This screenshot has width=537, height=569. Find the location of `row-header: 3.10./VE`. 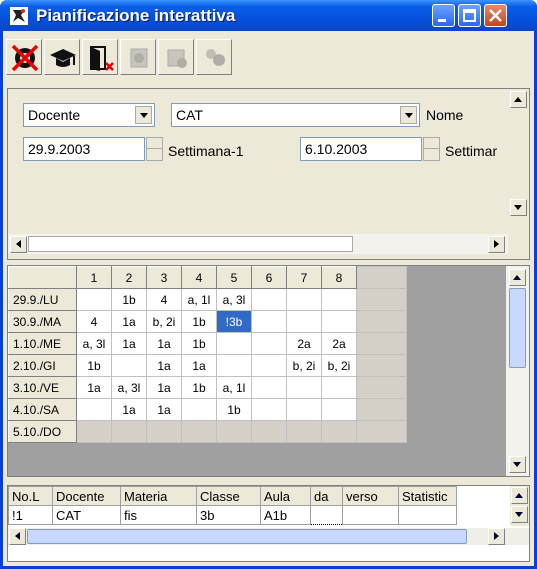

row-header: 3.10./VE is located at coordinates (42, 387).